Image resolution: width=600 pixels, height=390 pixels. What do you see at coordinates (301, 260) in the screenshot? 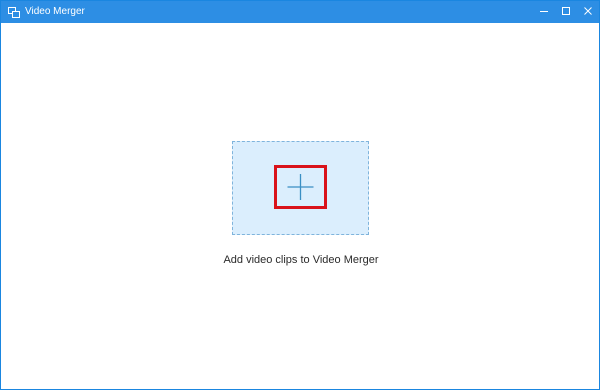
I see `add-clips-hint: Add video clips to Video Merger` at bounding box center [301, 260].